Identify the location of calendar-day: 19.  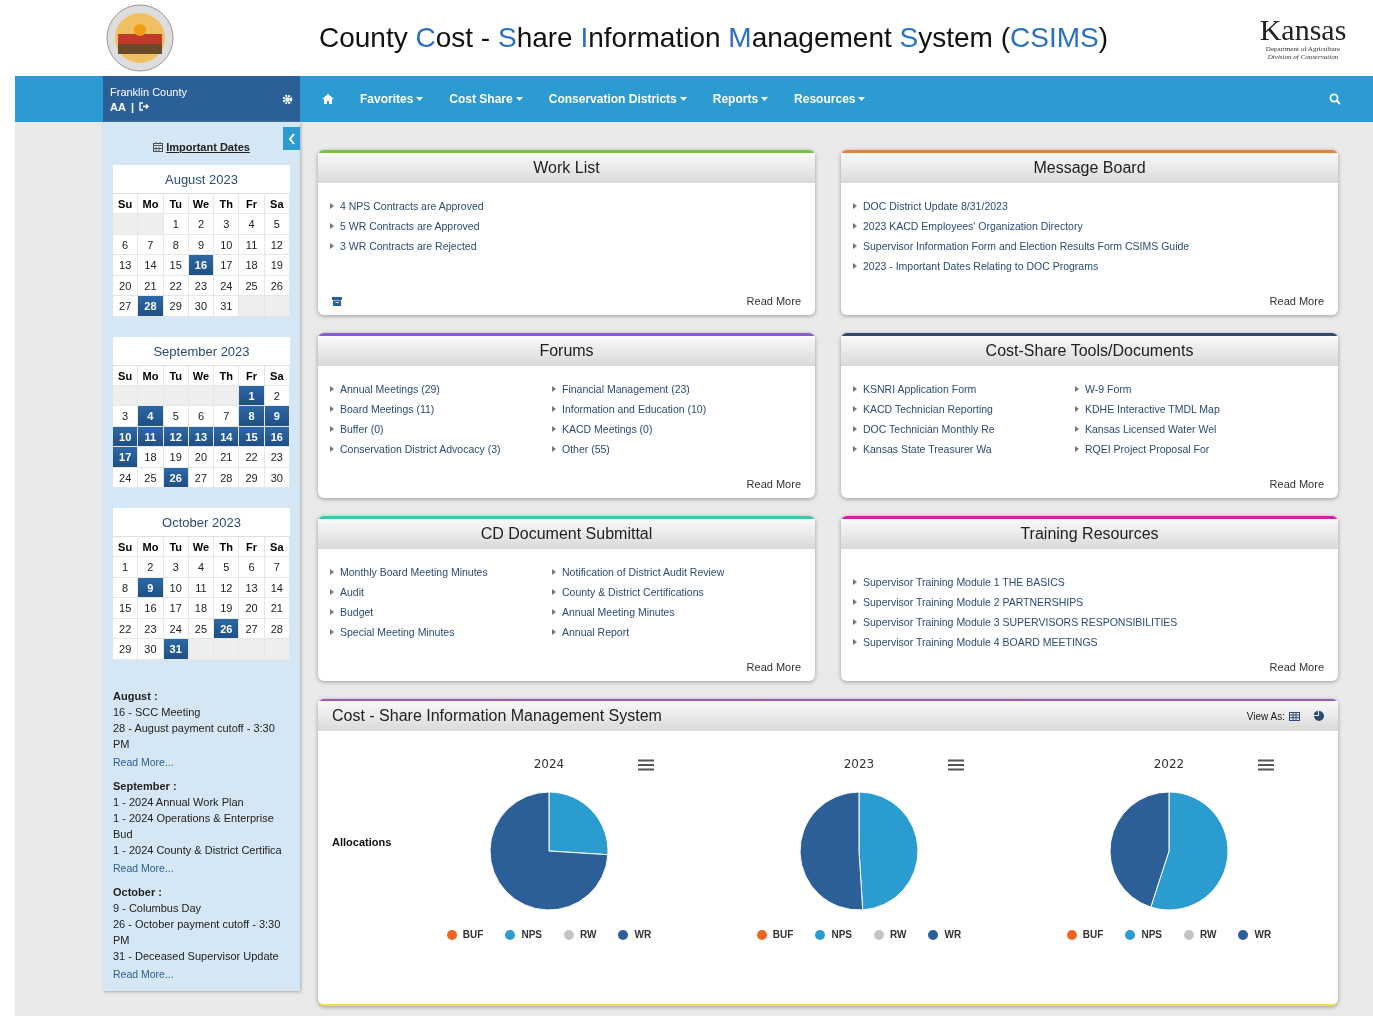
(227, 608).